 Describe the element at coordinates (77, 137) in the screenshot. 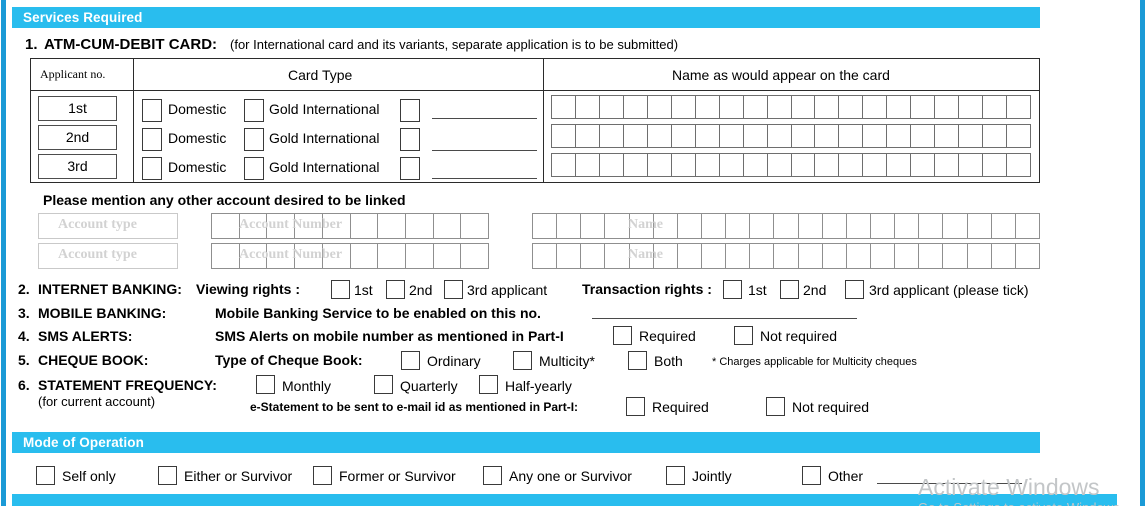

I see `atm-applicant-box-2: 2nd` at that location.